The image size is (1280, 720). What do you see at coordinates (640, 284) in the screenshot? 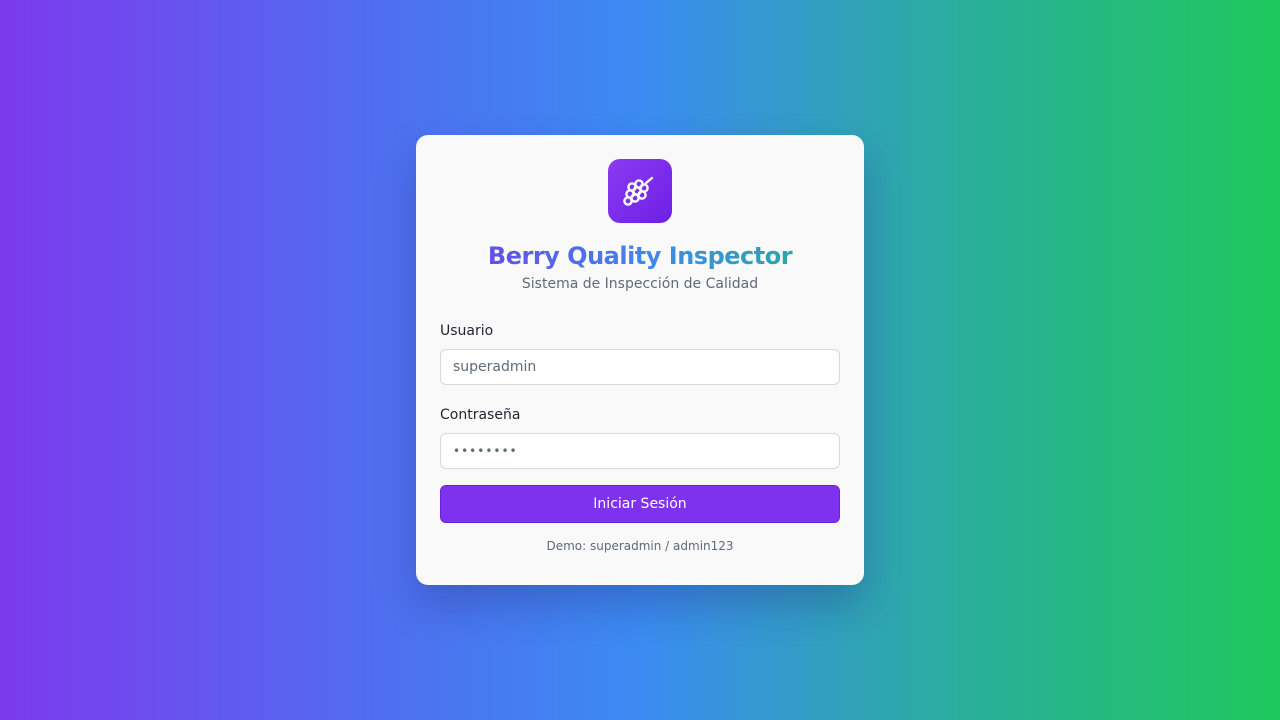
I see `app-subtitle: Sistema de Inspección de Calidad` at bounding box center [640, 284].